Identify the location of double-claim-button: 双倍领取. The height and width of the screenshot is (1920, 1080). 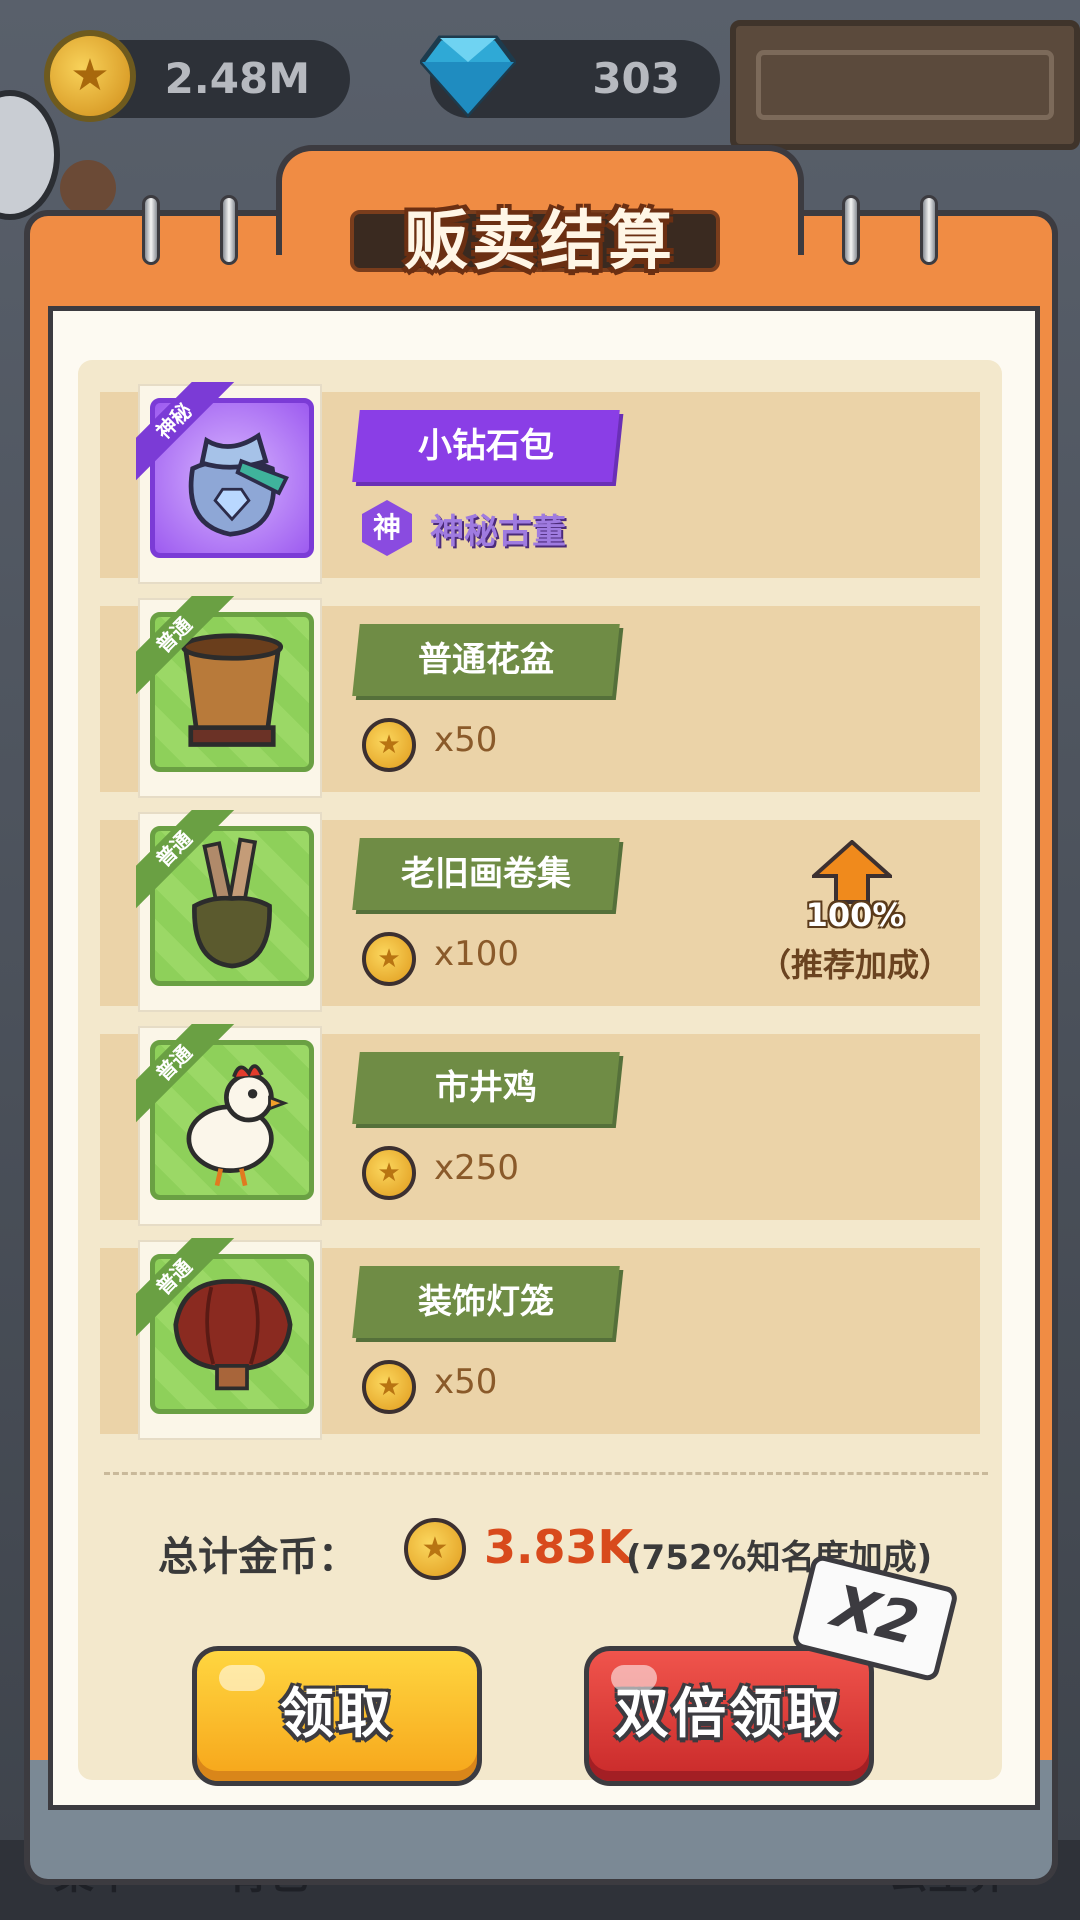
(729, 1716).